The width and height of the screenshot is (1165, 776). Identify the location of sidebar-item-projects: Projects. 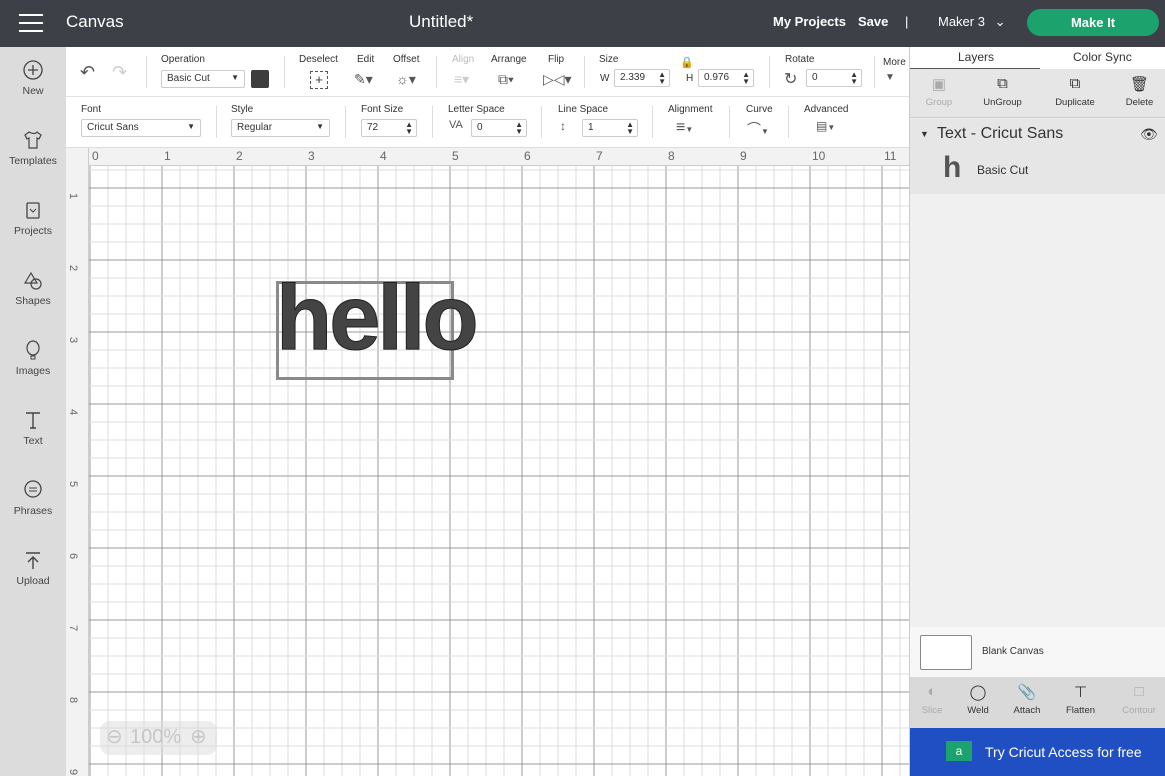
(33, 218).